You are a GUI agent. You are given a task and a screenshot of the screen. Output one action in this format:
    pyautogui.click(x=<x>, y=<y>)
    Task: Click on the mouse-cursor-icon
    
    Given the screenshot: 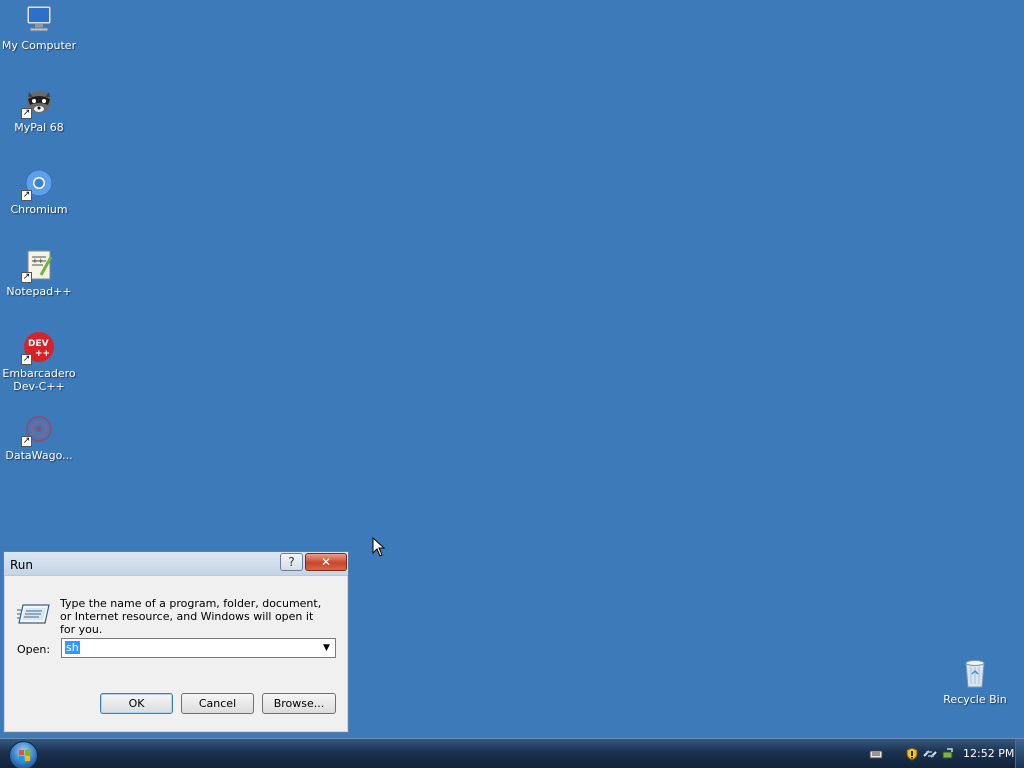 What is the action you would take?
    pyautogui.click(x=379, y=546)
    